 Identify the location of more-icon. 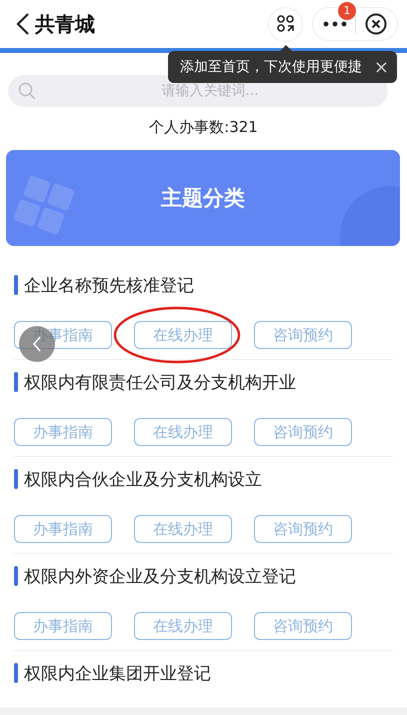
(335, 24).